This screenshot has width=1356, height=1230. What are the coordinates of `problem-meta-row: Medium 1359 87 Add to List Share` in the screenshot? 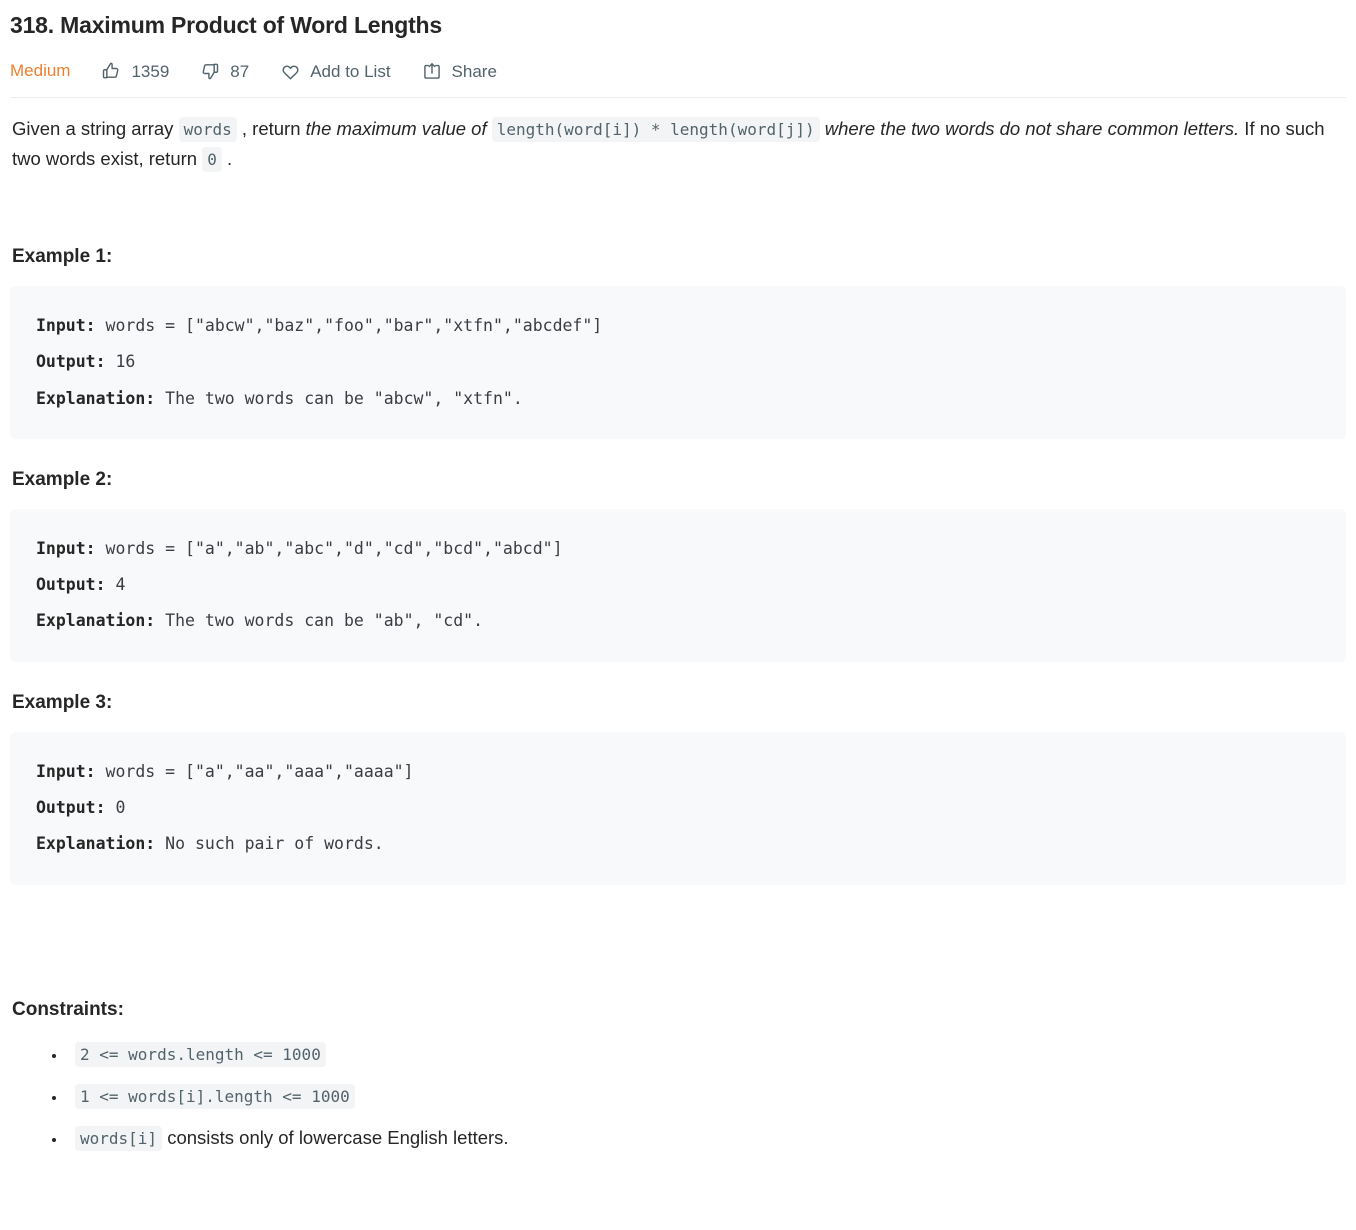 It's located at (678, 71).